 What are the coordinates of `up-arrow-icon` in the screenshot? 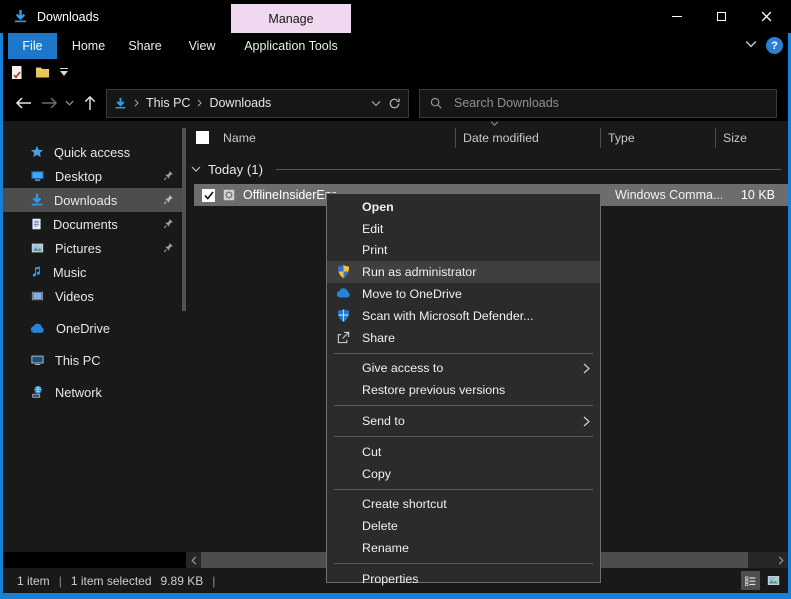 It's located at (90, 103).